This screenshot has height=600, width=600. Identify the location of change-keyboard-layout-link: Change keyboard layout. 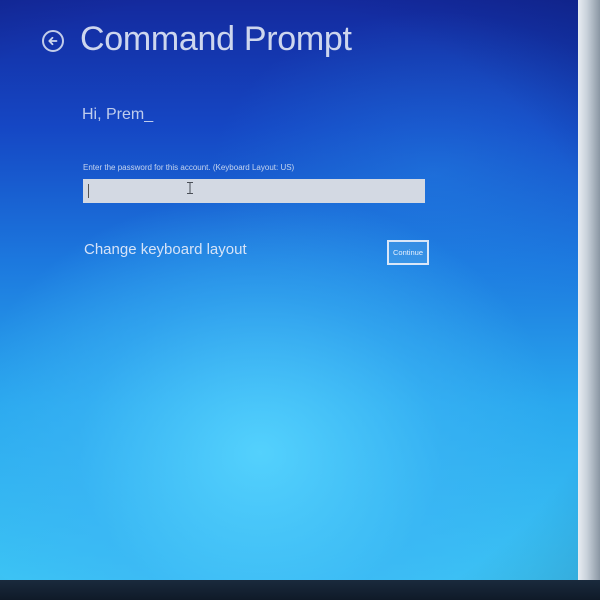
(165, 249).